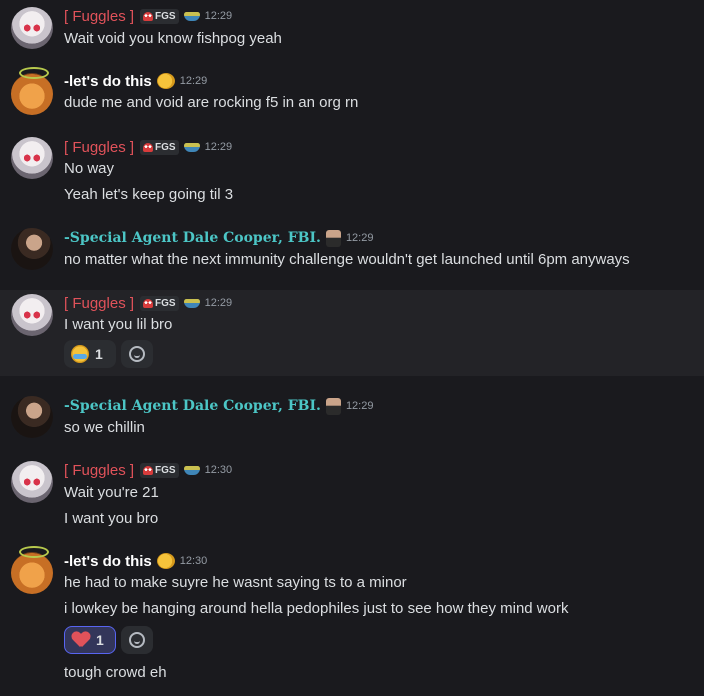 The height and width of the screenshot is (696, 704). Describe the element at coordinates (104, 427) in the screenshot. I see `message-text: so we chillin` at that location.